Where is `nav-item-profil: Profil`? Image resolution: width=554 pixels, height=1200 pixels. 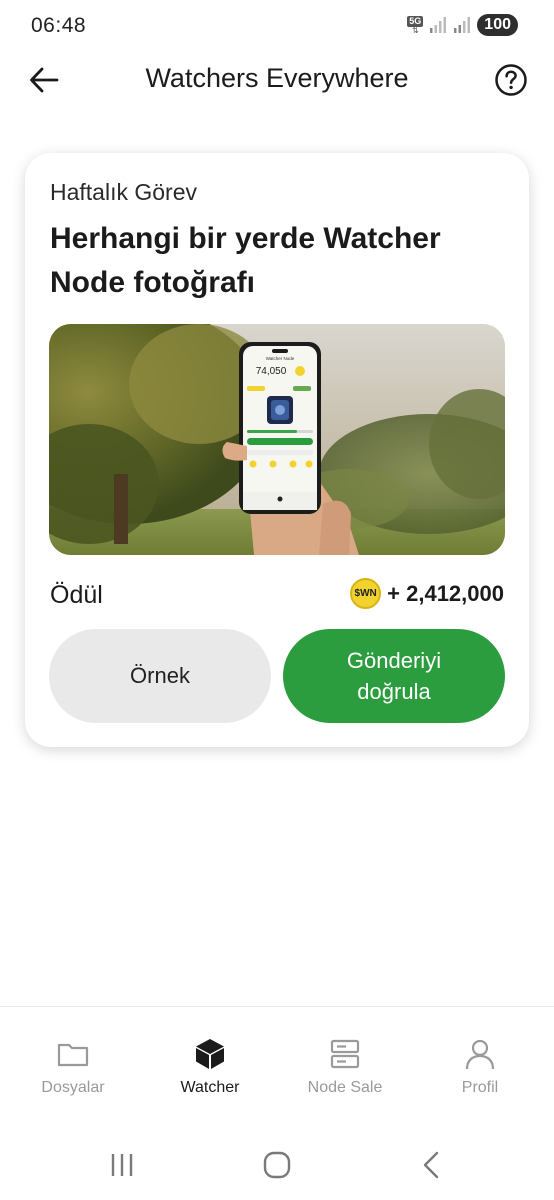 nav-item-profil: Profil is located at coordinates (480, 1067).